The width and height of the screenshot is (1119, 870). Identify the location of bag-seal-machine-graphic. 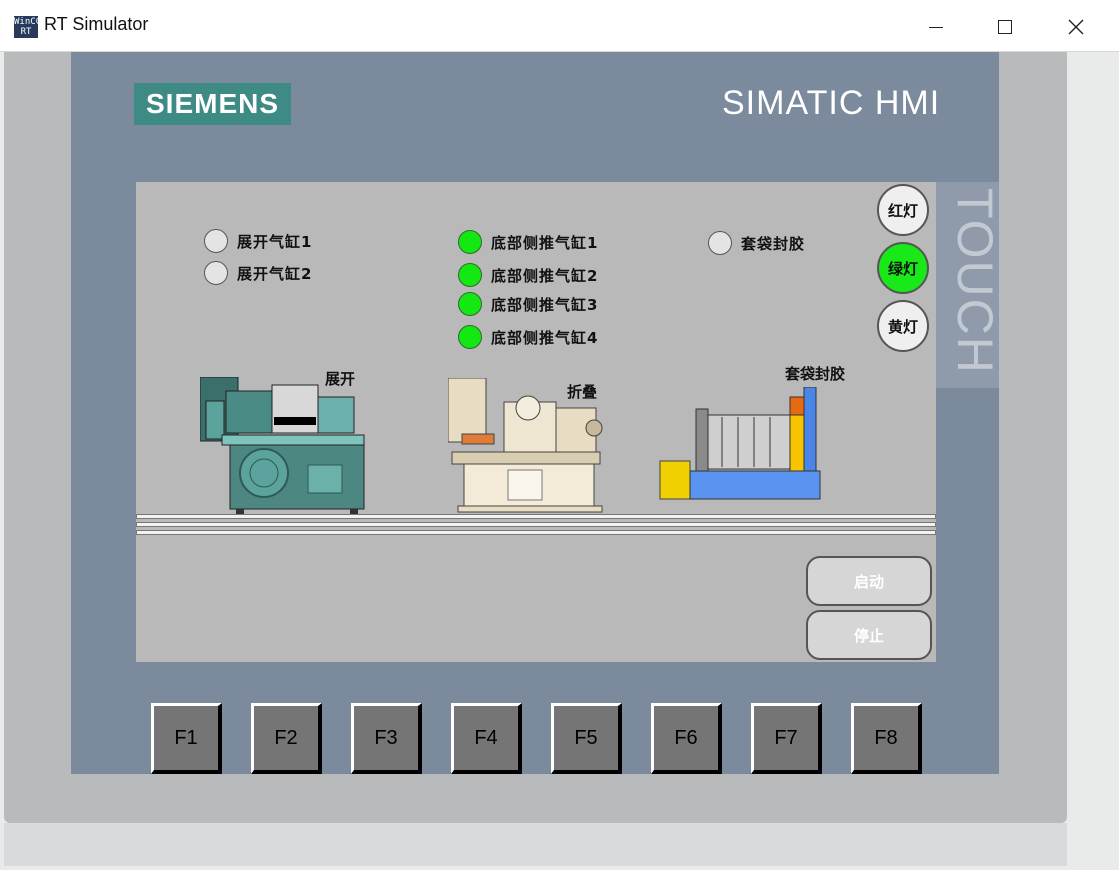
(740, 443).